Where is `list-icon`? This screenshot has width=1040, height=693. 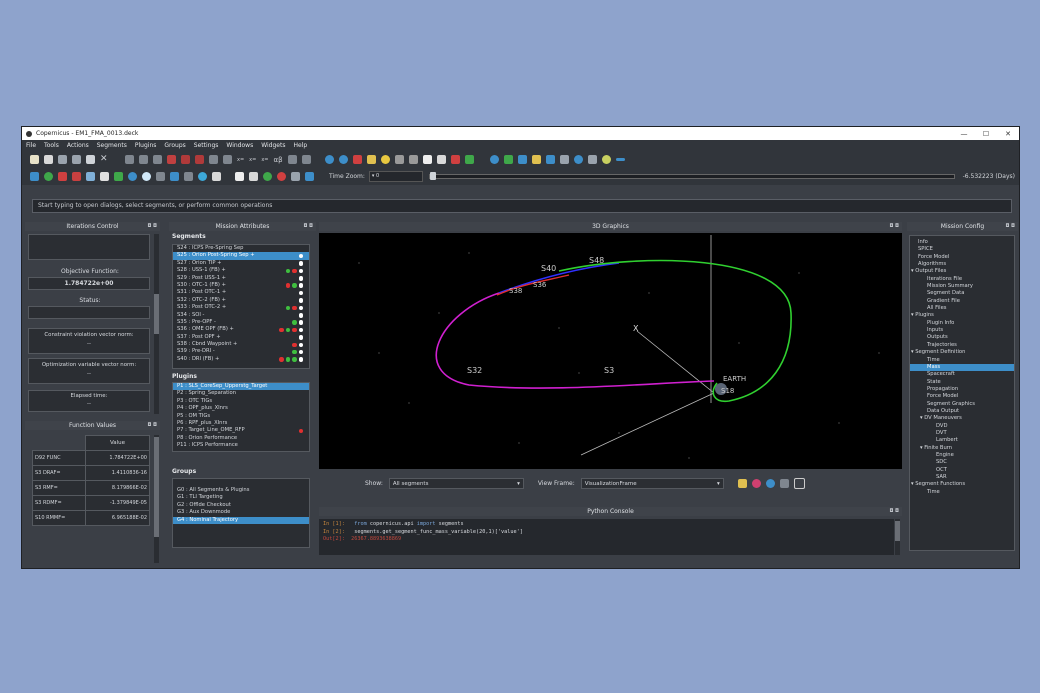 list-icon is located at coordinates (592, 159).